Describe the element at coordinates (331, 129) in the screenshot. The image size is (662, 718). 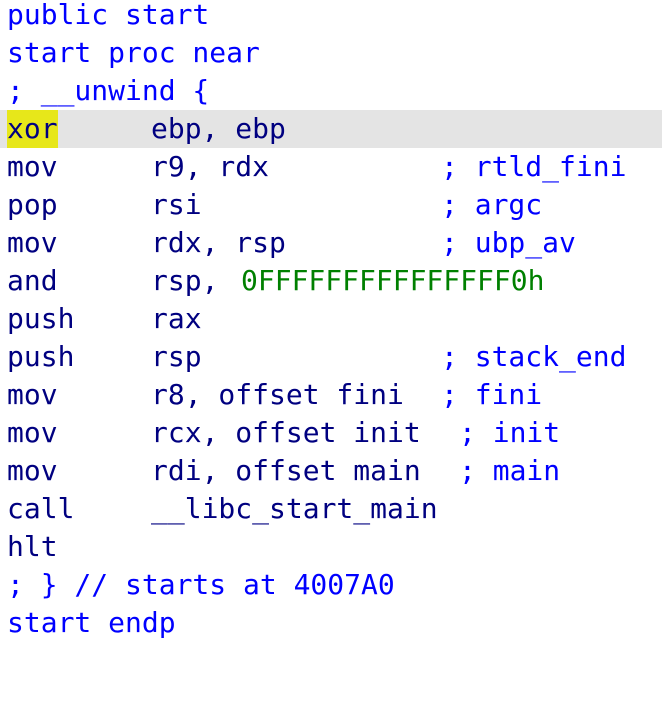
I see `instruction-line-xor: xor ebp, ebp` at that location.